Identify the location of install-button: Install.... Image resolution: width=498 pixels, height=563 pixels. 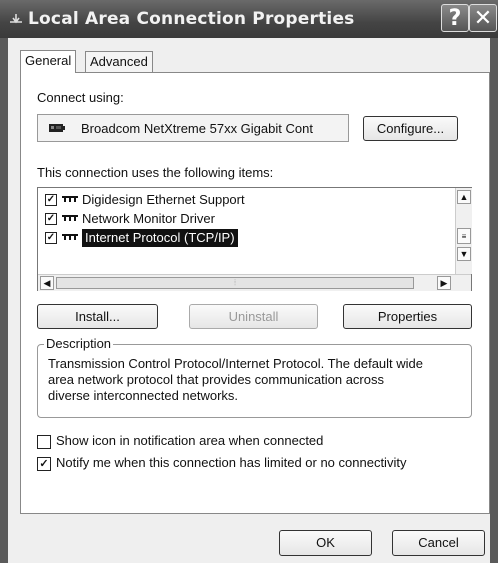
(97, 316).